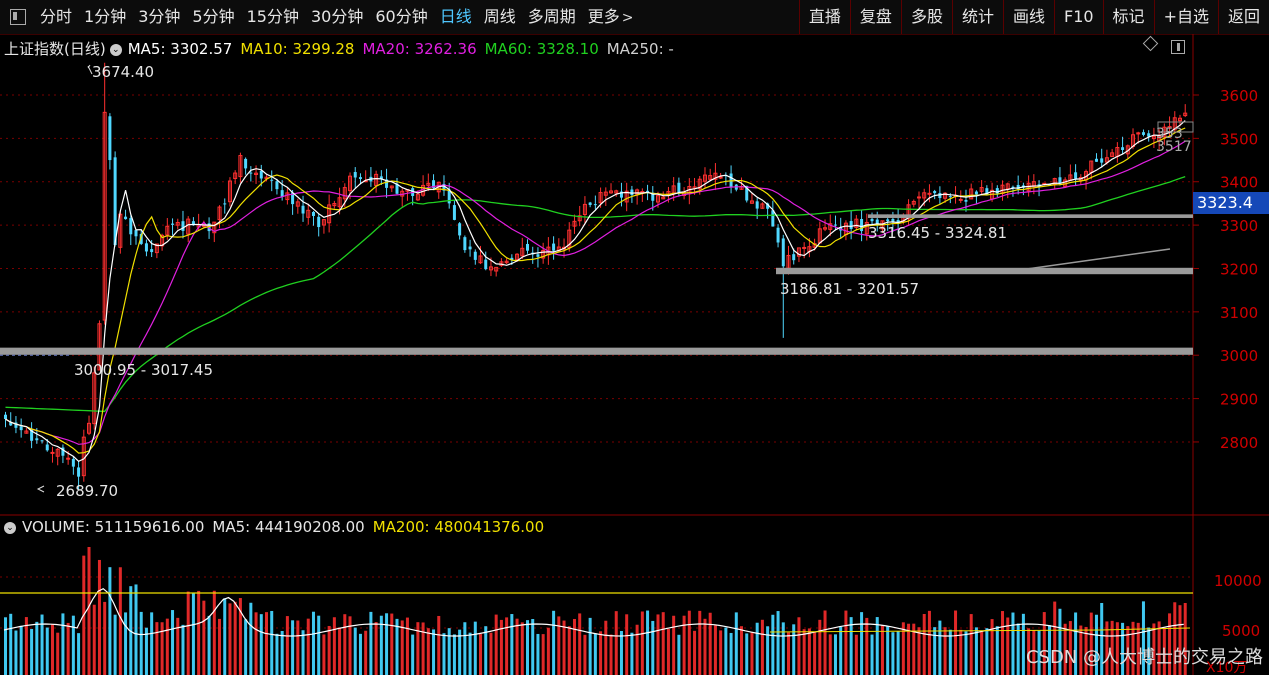 This screenshot has height=675, width=1269. I want to click on price-axis: 3600 3500 3400 3300 3200 3100 3000 2900 2800, so click(1225, 269).